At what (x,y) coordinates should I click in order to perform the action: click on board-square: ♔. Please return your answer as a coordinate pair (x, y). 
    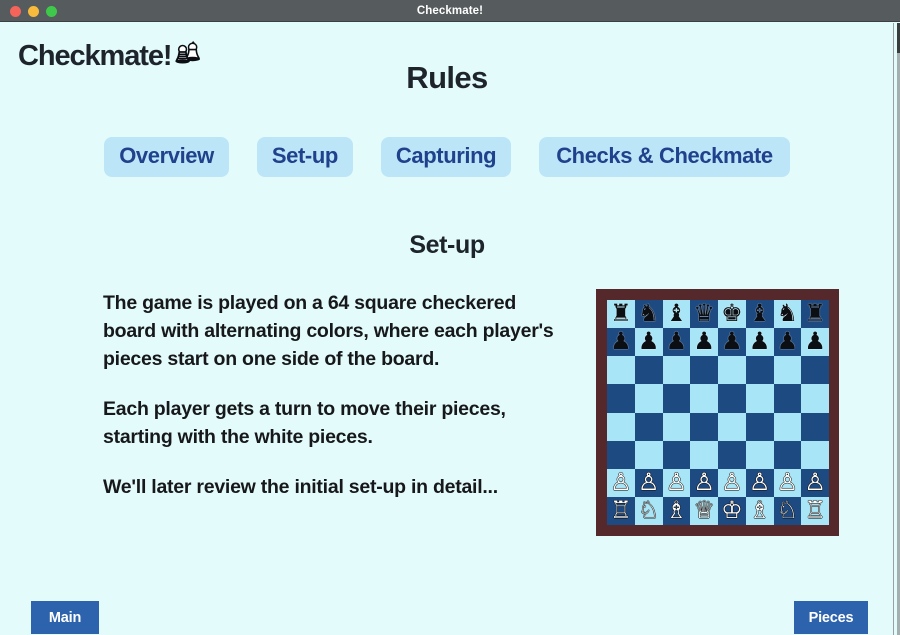
    Looking at the image, I should click on (732, 510).